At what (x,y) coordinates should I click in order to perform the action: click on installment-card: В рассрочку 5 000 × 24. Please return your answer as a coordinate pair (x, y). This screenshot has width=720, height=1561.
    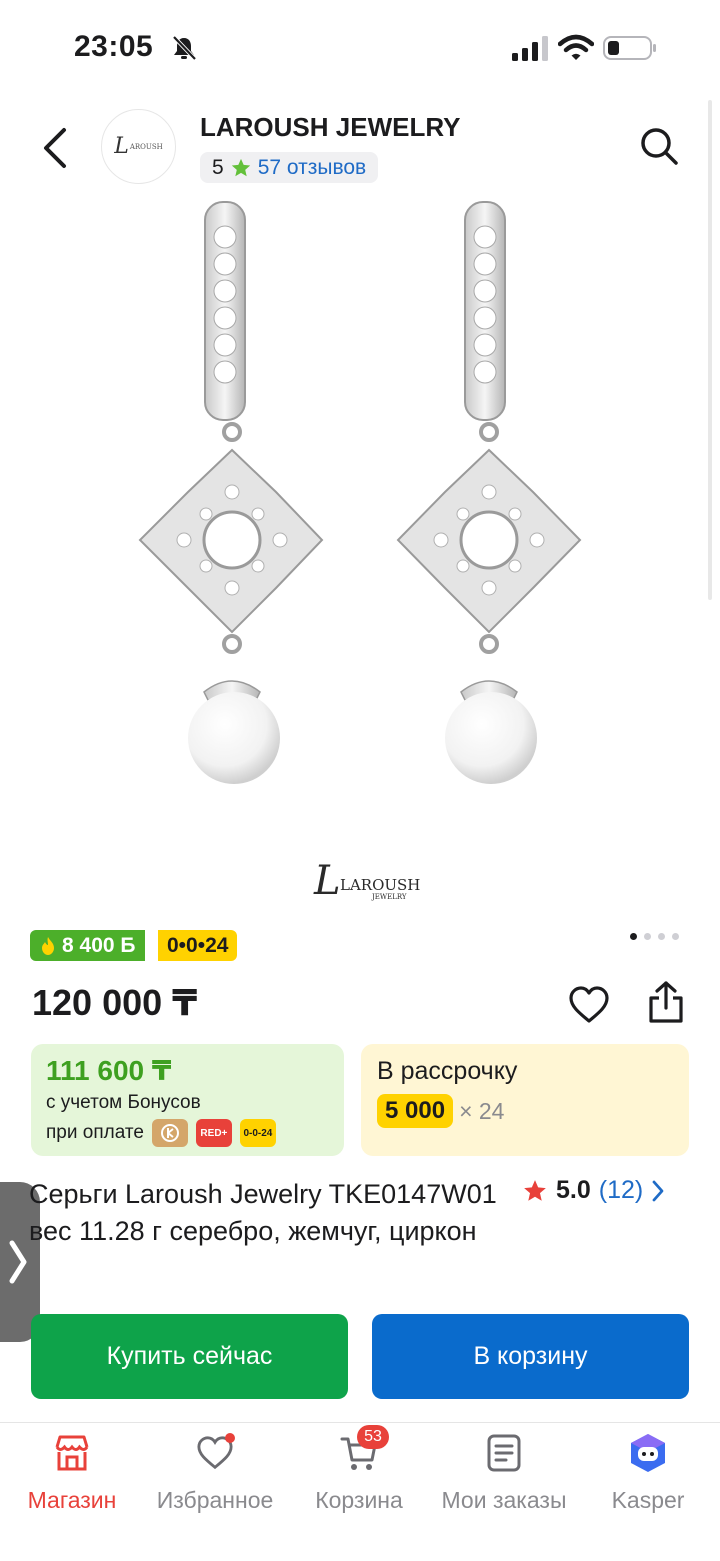
    Looking at the image, I should click on (525, 1100).